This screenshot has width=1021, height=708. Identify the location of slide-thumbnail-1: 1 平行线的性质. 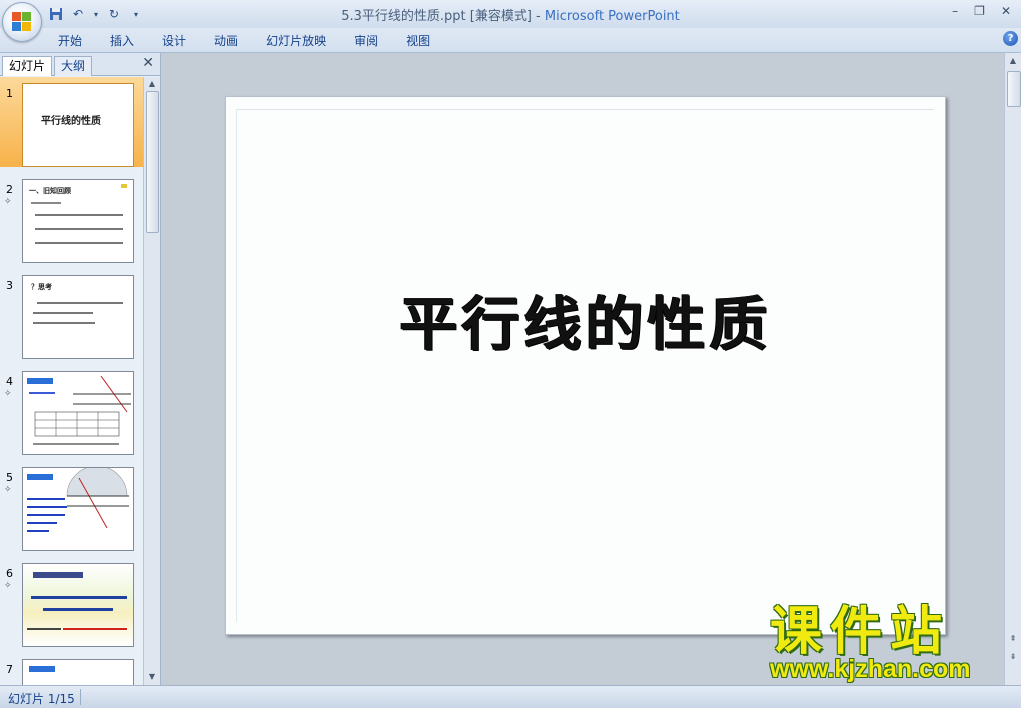
(71, 122).